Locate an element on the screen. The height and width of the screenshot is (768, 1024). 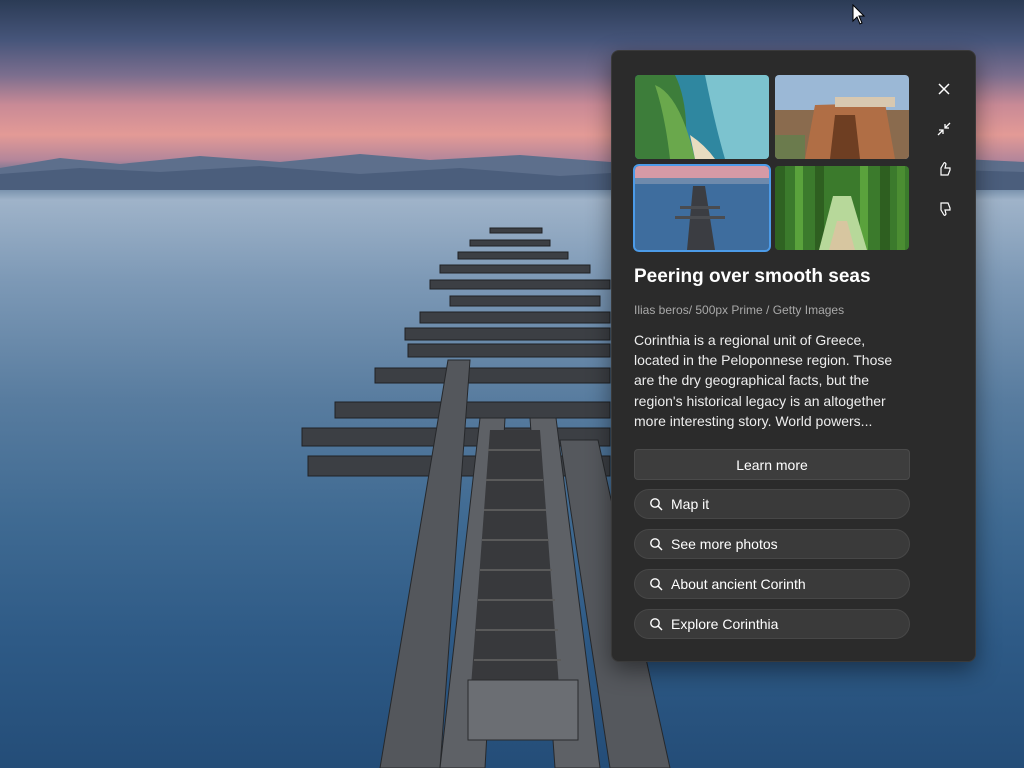
close-button is located at coordinates (944, 89).